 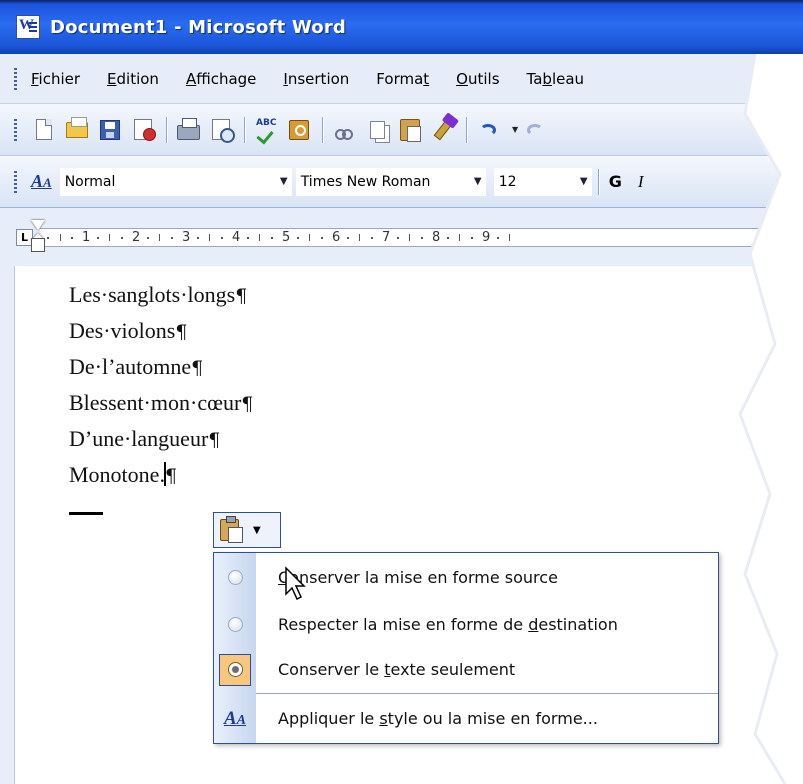 What do you see at coordinates (615, 181) in the screenshot?
I see `bold-button: G` at bounding box center [615, 181].